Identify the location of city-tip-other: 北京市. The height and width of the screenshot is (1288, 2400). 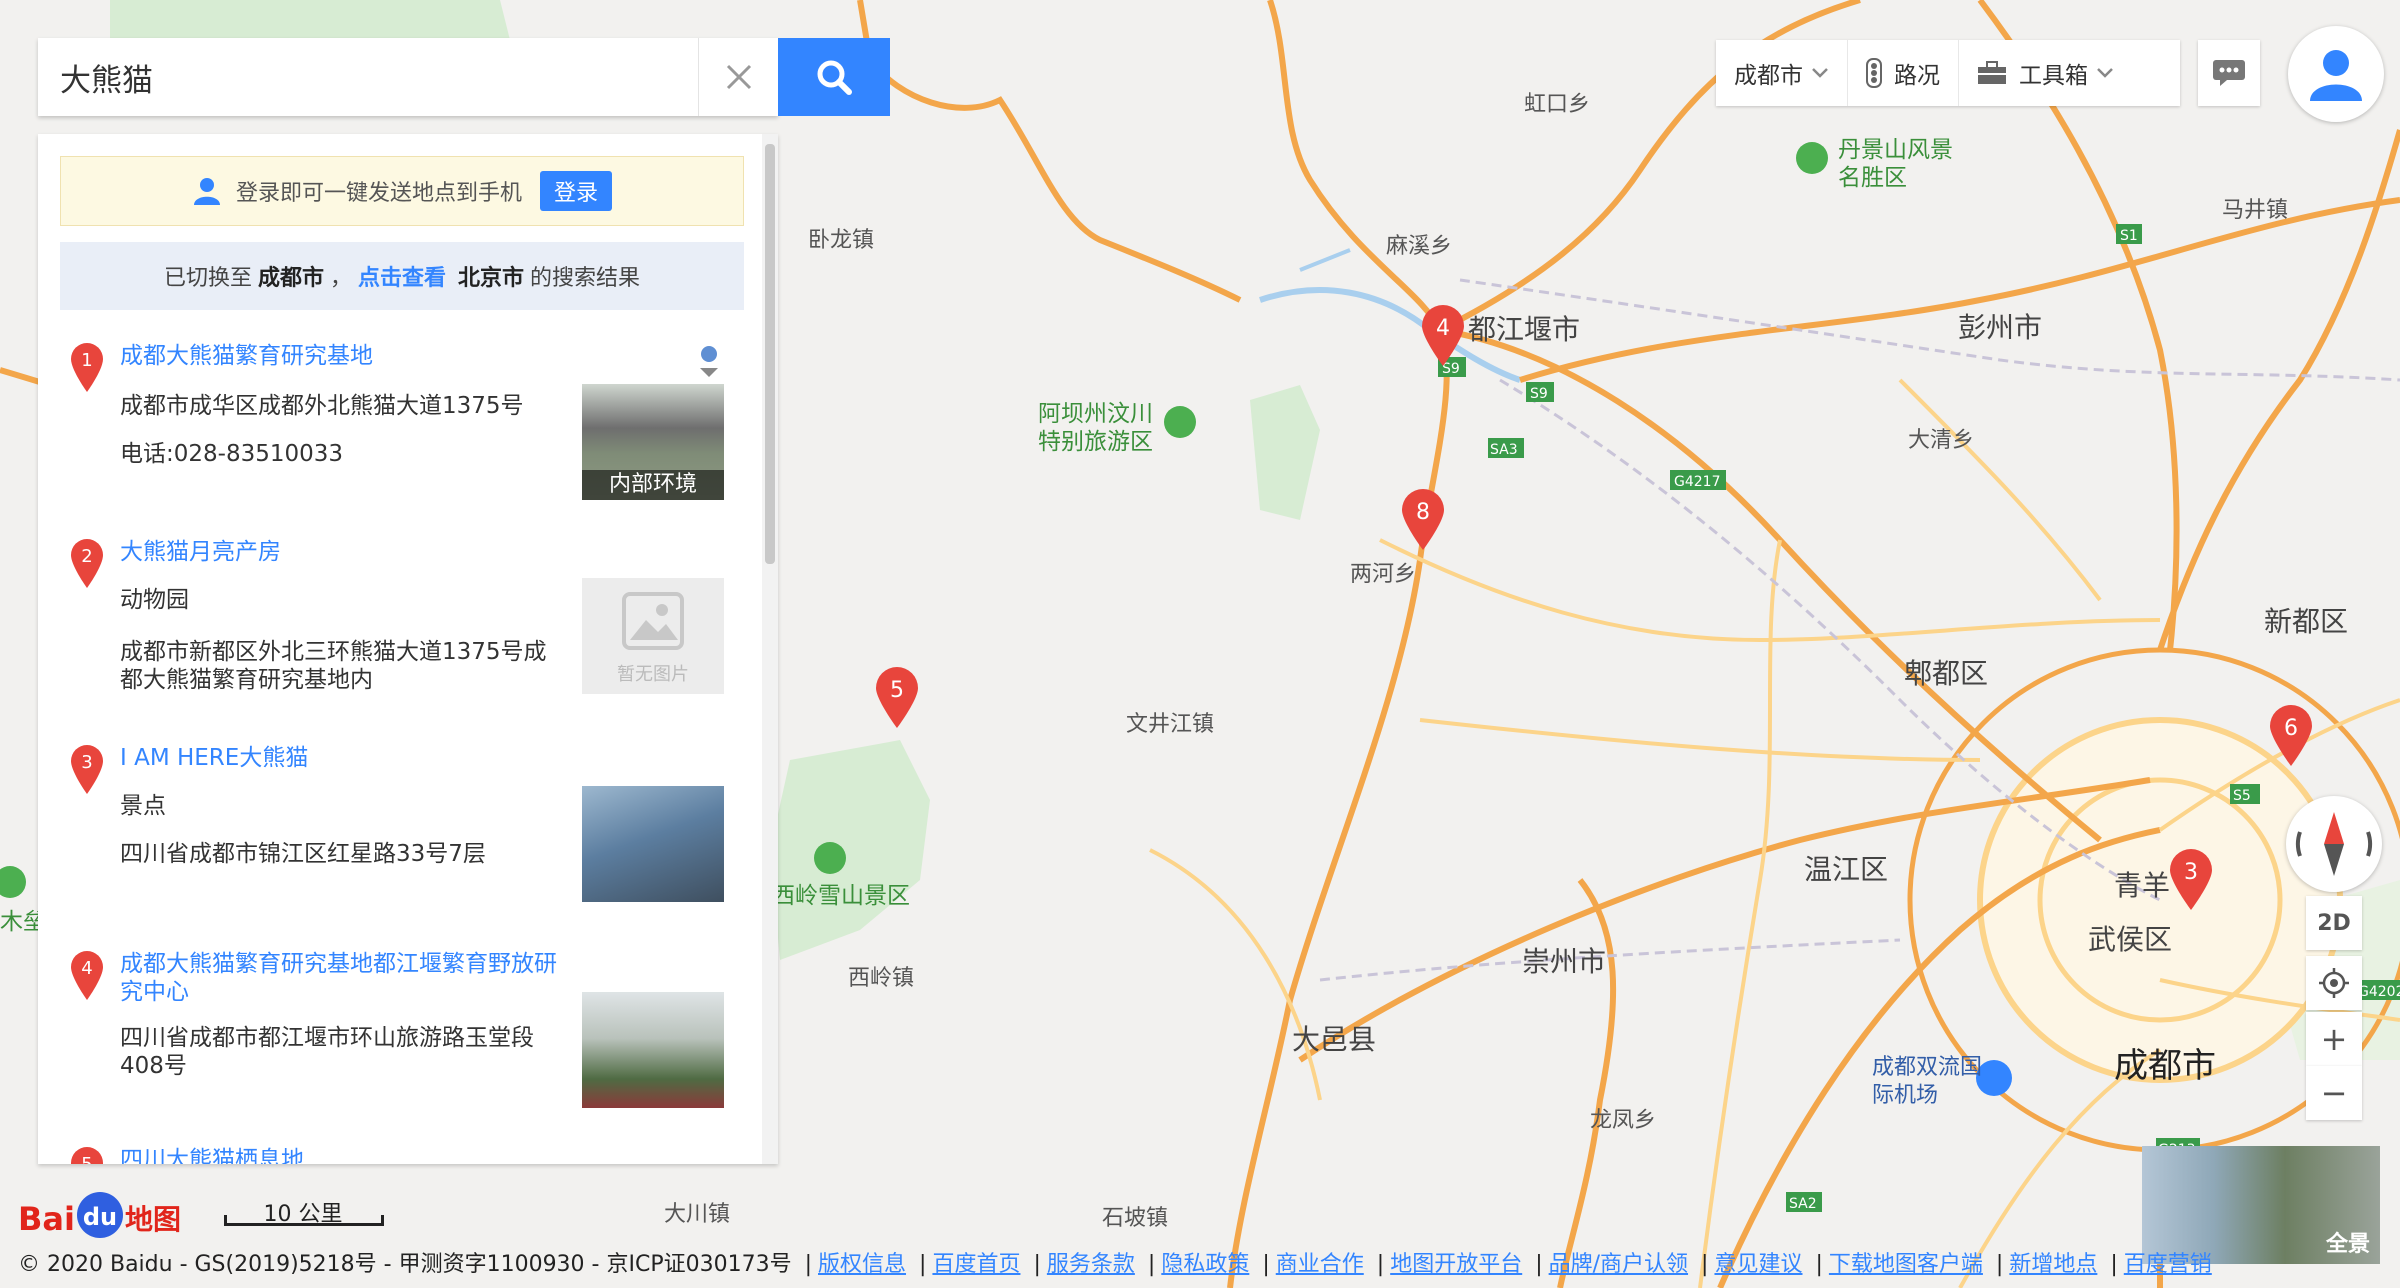
(491, 278).